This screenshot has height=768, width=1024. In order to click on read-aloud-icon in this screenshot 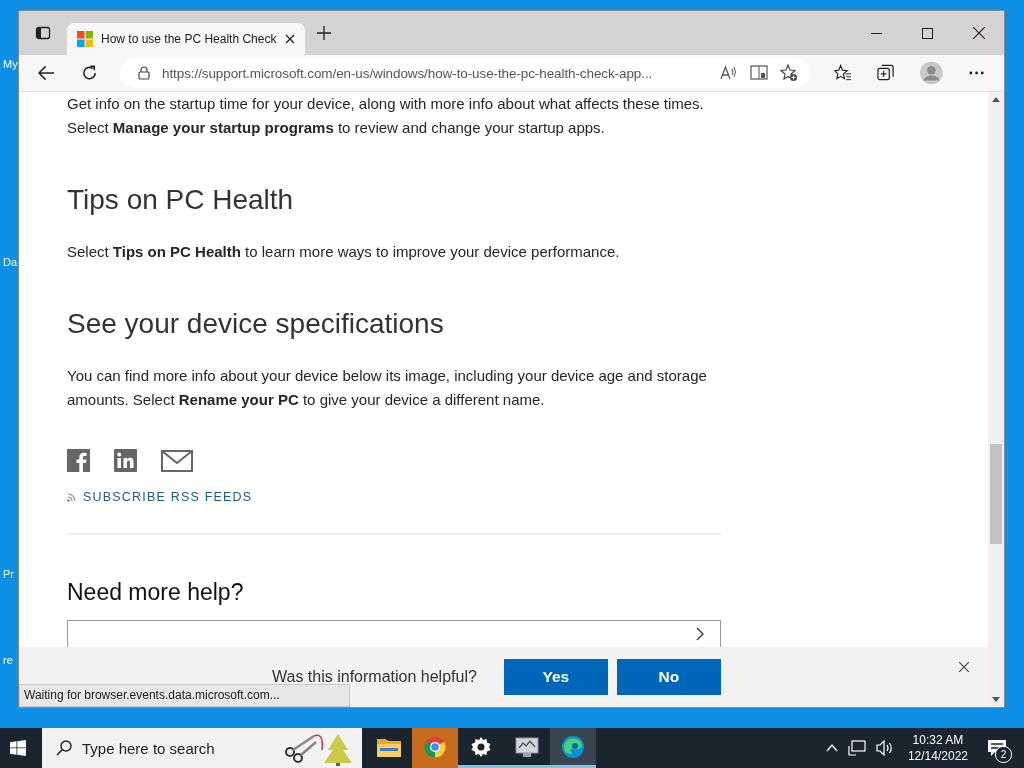, I will do `click(729, 73)`.